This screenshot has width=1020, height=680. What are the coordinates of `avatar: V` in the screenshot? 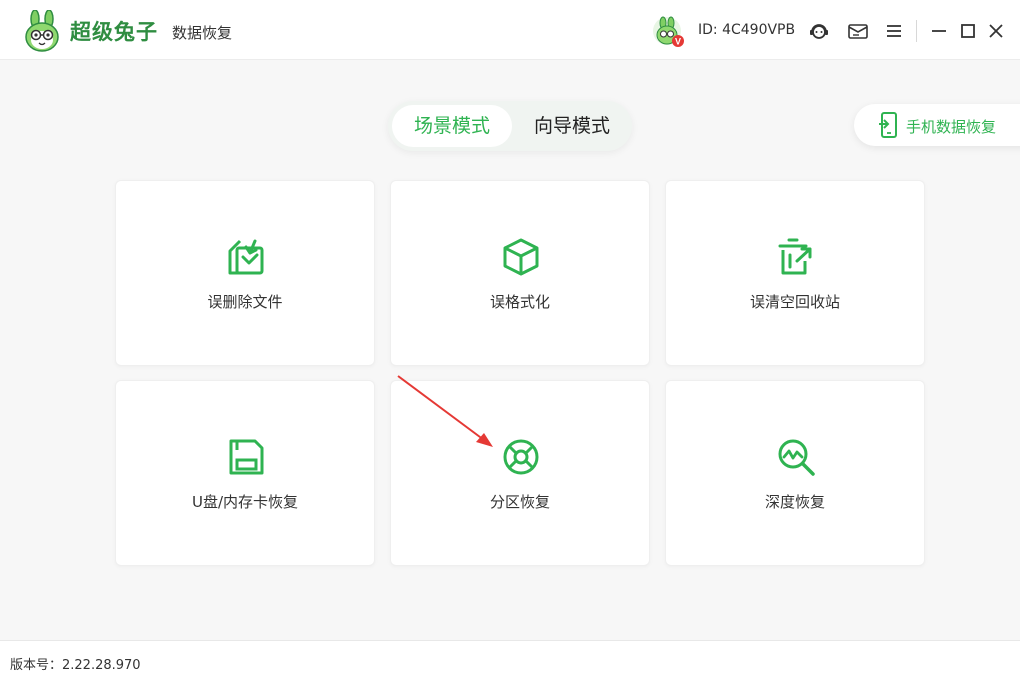 It's located at (669, 32).